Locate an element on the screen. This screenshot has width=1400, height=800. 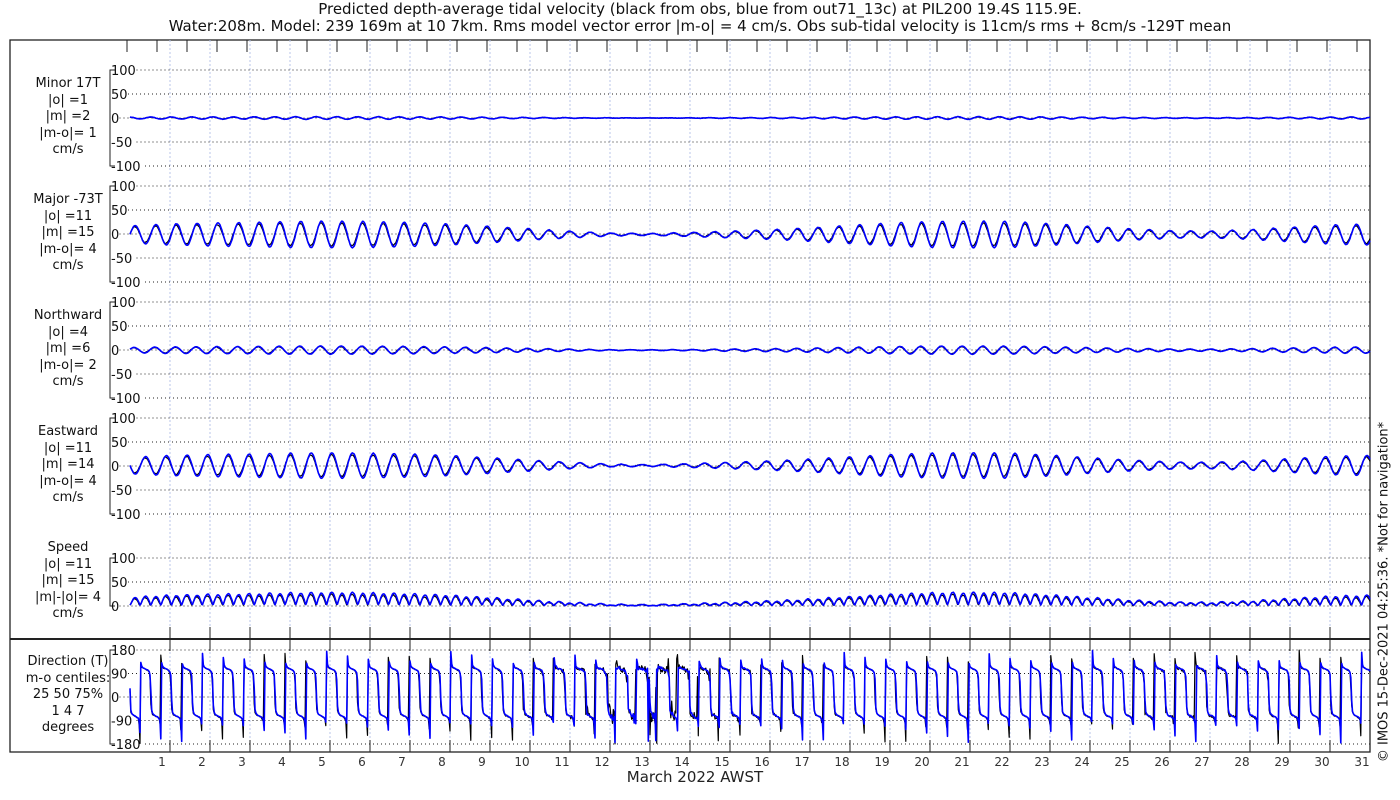
panel-label-line: 1 4 7 is located at coordinates (68, 711).